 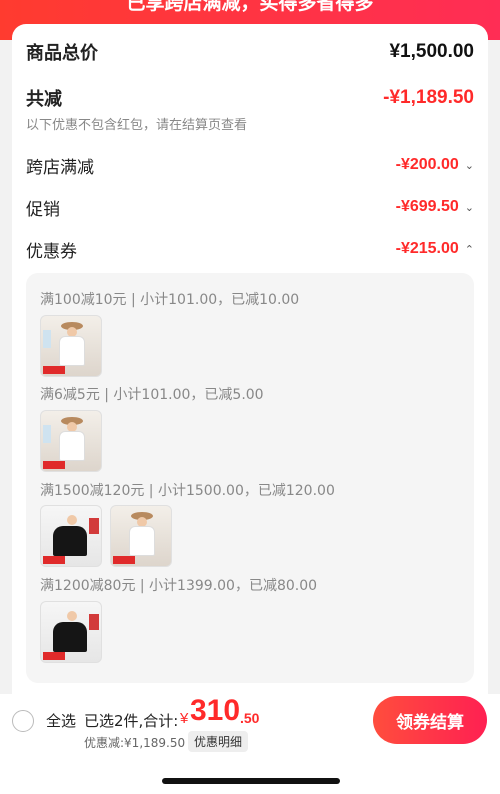 What do you see at coordinates (431, 51) in the screenshot?
I see `total-price-value: ¥1,500.00` at bounding box center [431, 51].